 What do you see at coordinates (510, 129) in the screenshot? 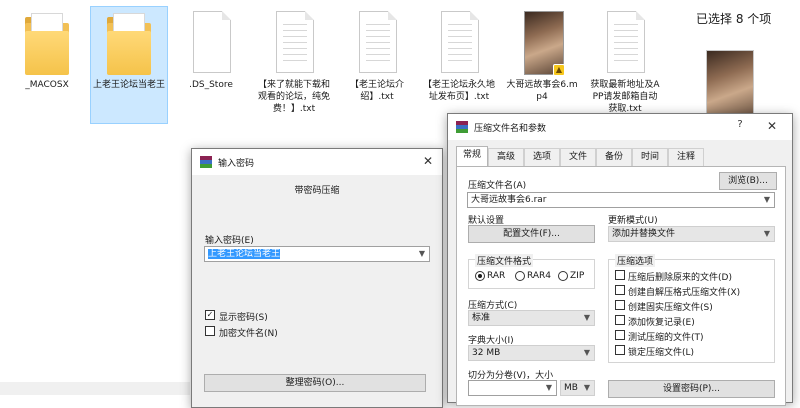
I see `dialog-title: 压缩文件名和参数` at bounding box center [510, 129].